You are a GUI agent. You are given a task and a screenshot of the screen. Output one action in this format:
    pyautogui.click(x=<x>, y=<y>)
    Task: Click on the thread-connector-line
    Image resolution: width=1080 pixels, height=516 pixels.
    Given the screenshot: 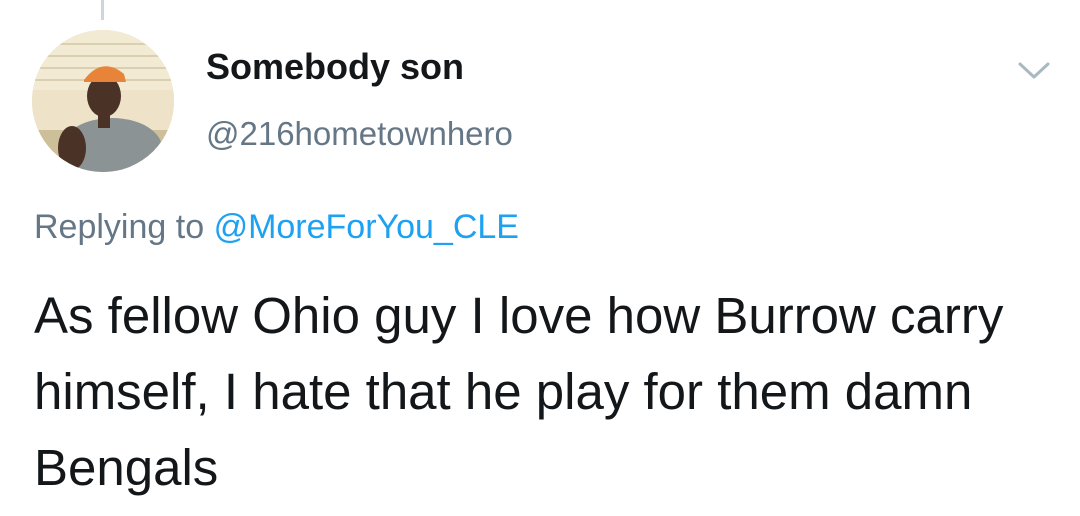 What is the action you would take?
    pyautogui.click(x=102, y=10)
    